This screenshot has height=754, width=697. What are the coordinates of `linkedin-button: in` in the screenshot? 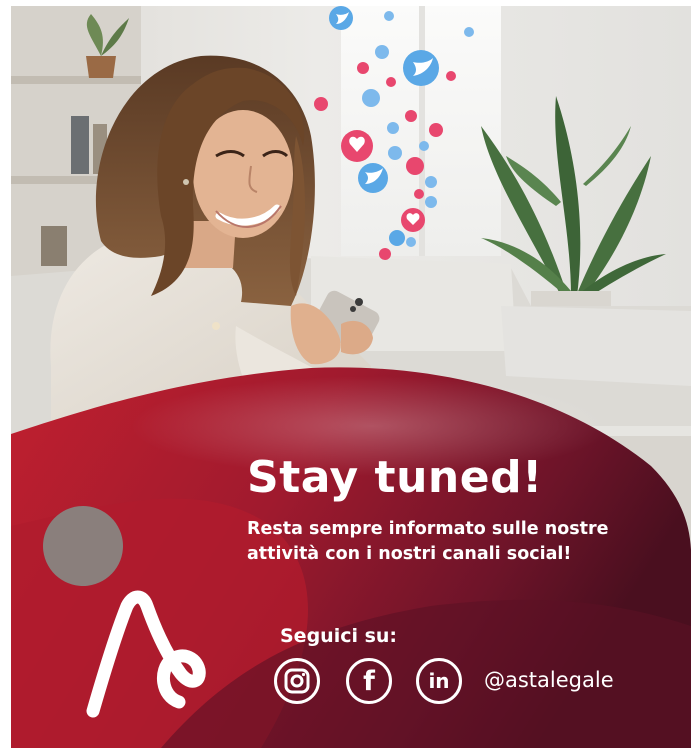 It's located at (439, 681).